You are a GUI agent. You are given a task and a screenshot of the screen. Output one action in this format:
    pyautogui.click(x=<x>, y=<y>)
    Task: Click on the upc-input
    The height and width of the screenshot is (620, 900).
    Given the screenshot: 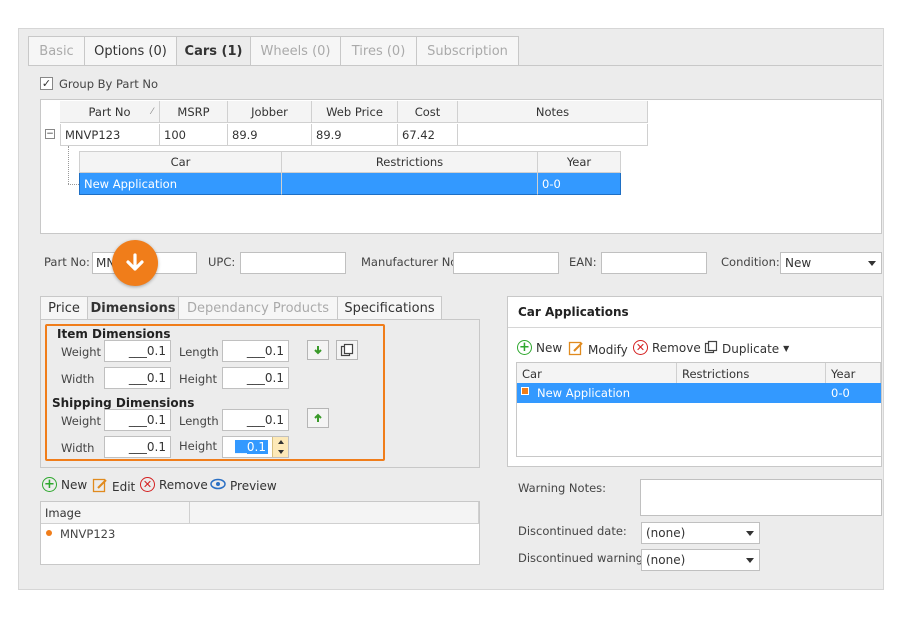 What is the action you would take?
    pyautogui.click(x=293, y=263)
    